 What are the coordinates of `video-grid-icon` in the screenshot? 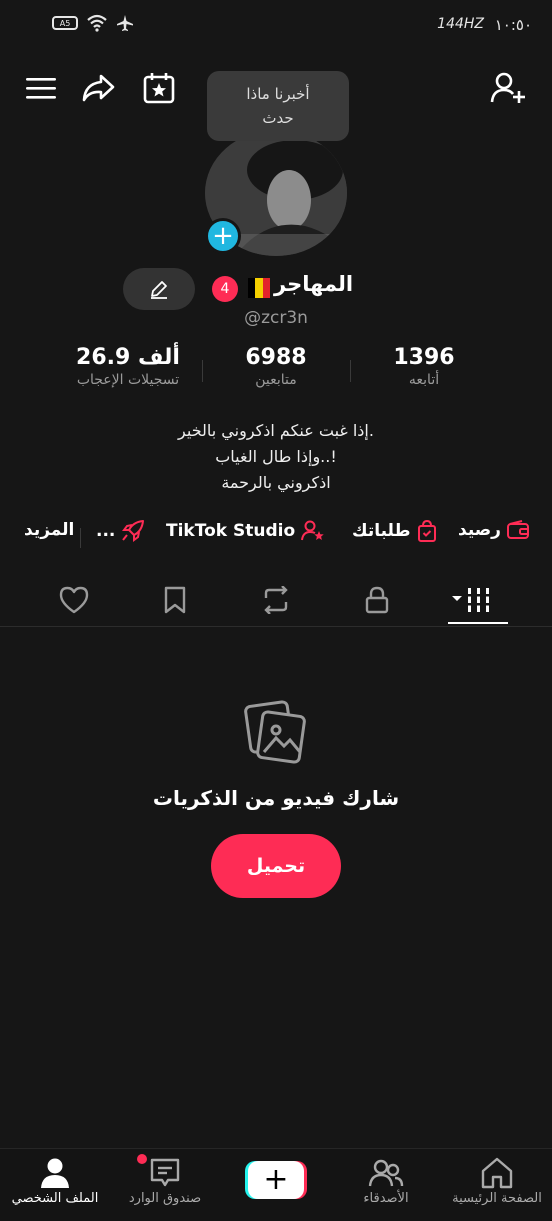 It's located at (472, 600).